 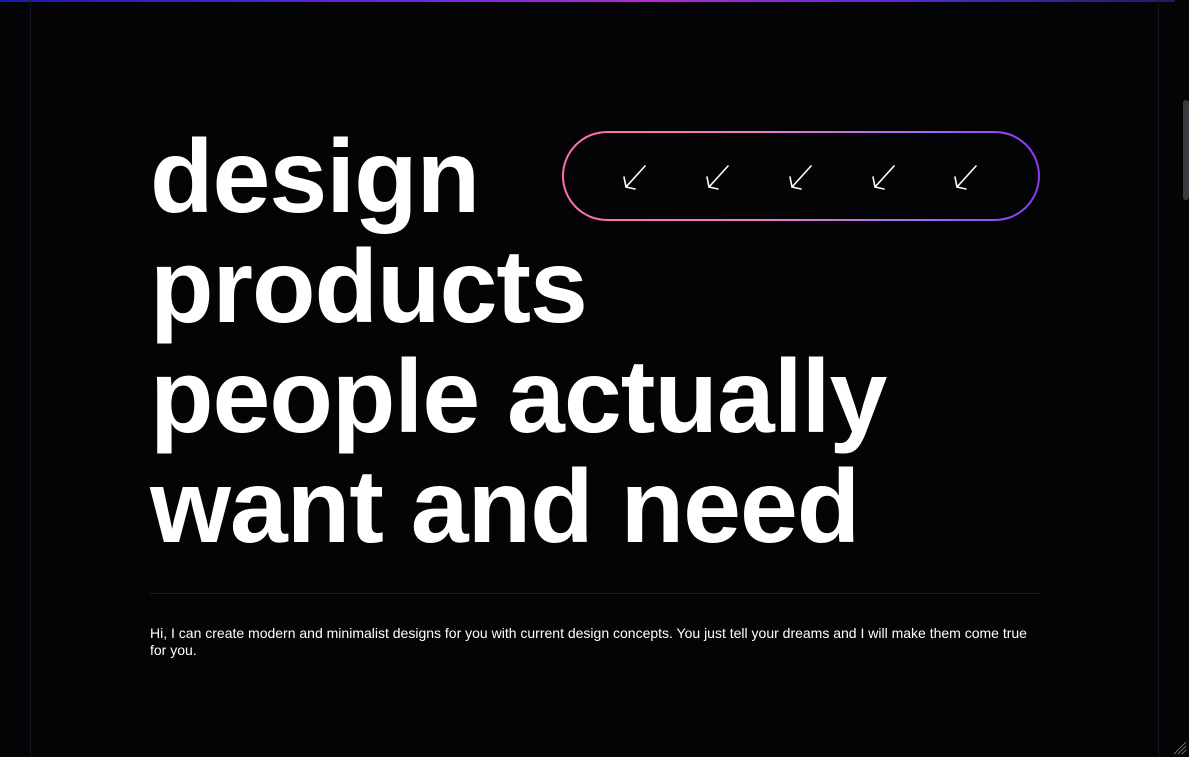 I want to click on scroll-down-pill-inner, so click(x=801, y=176).